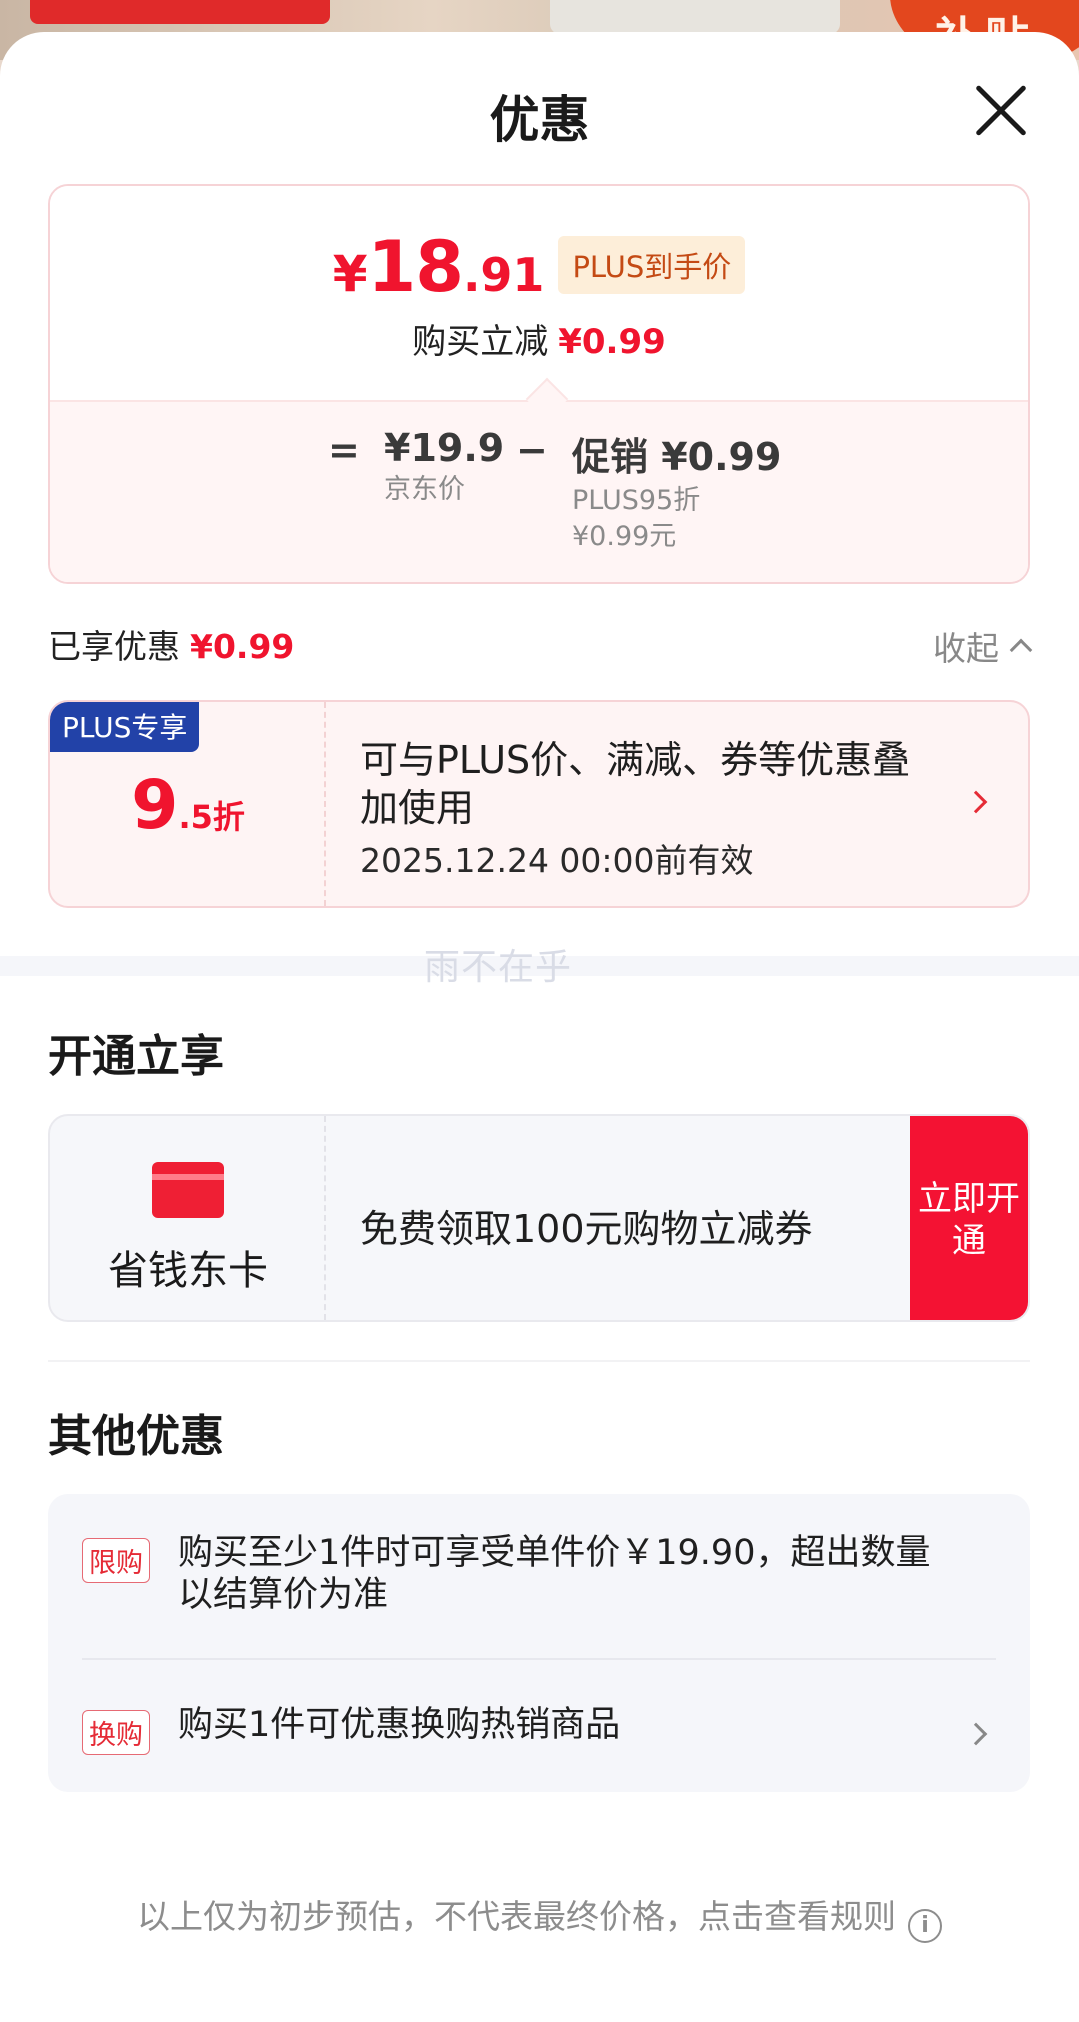 This screenshot has height=2022, width=1079. I want to click on jd-price-block: ¥19.9 京东价, so click(444, 467).